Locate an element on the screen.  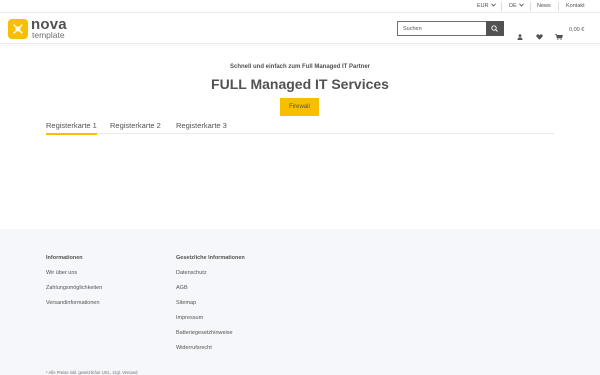
search-icon is located at coordinates (494, 28).